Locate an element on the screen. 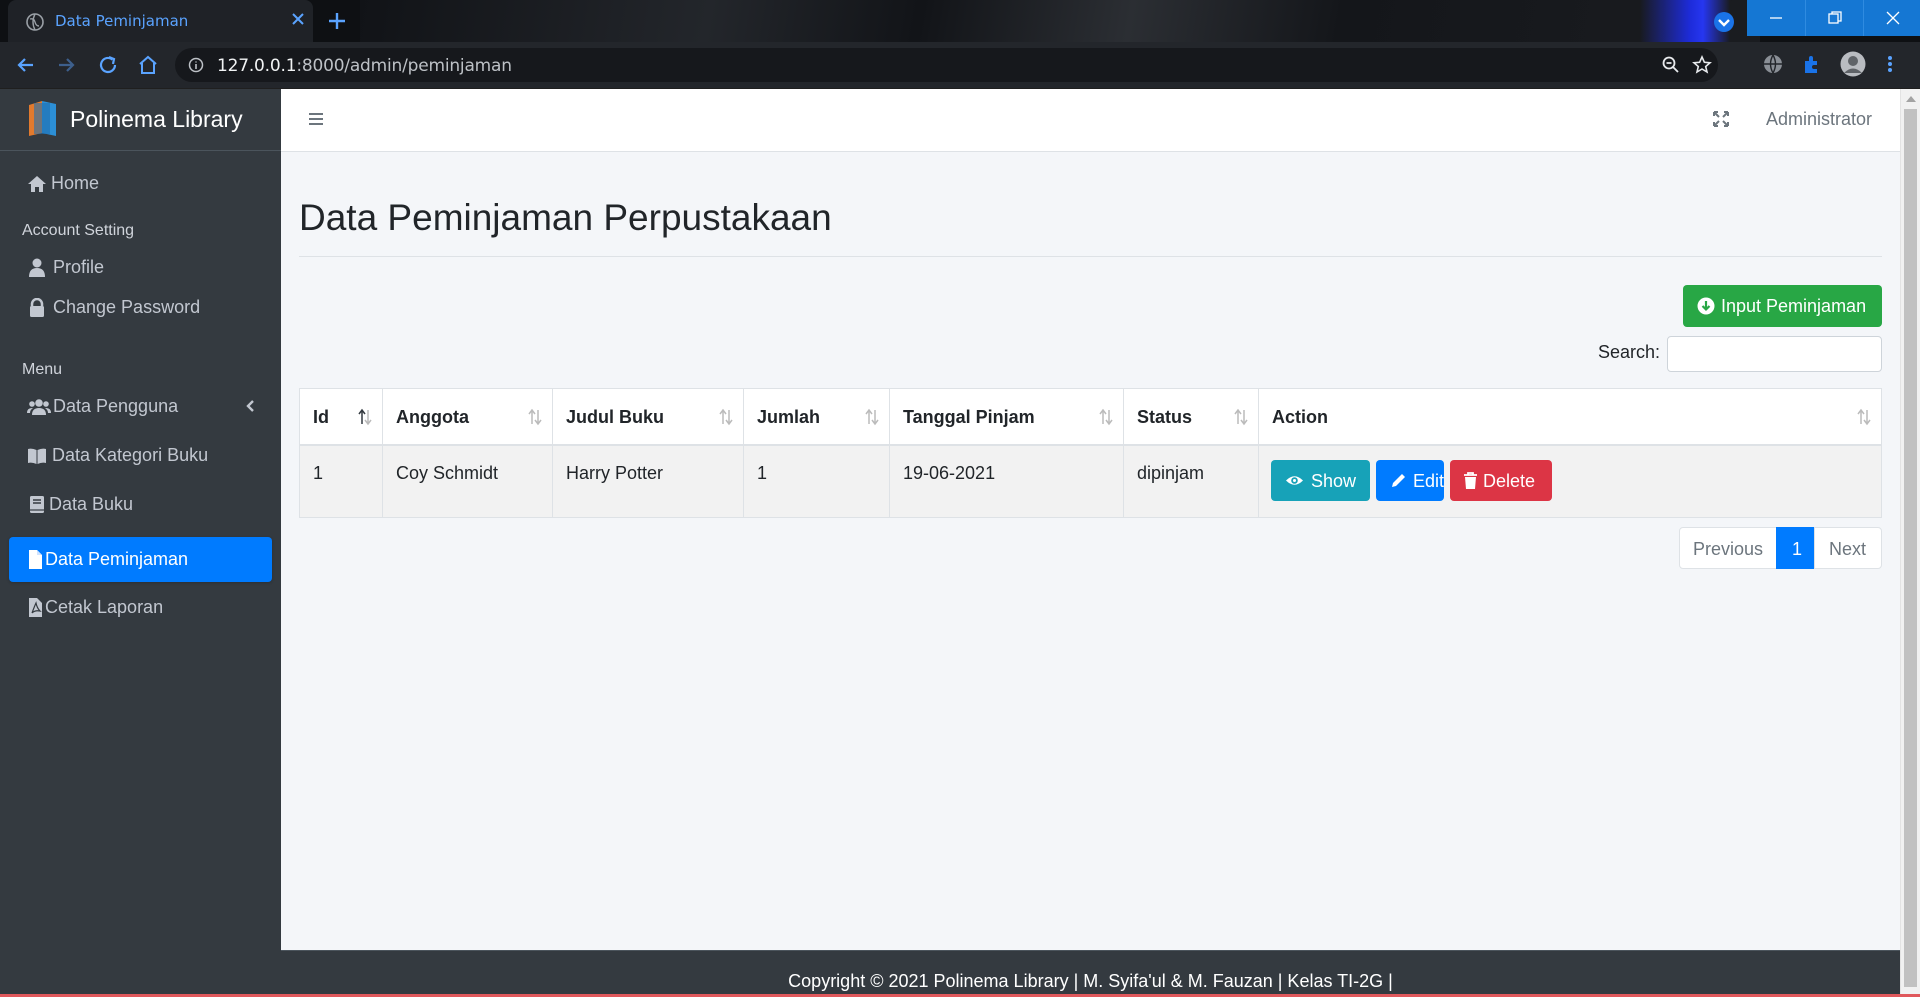 This screenshot has width=1920, height=997. browser-menu-icon is located at coordinates (1890, 64).